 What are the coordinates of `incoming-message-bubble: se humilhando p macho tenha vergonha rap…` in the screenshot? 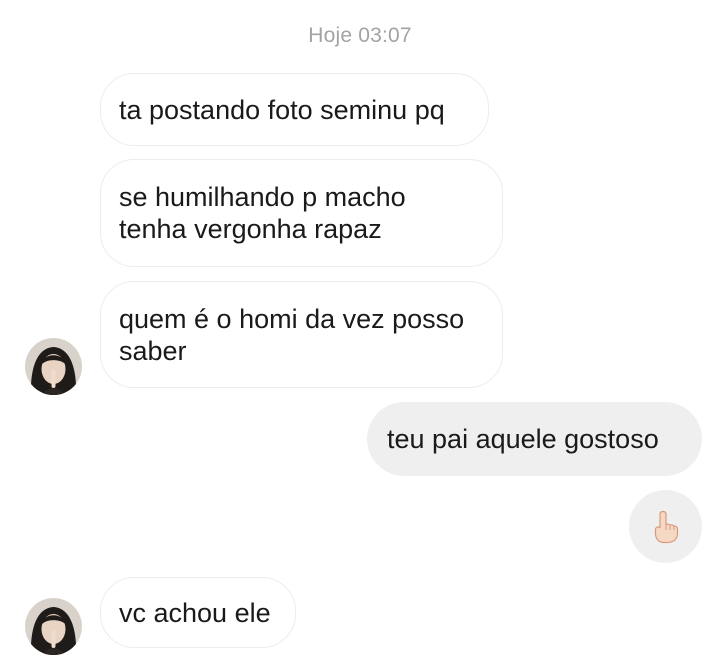 It's located at (301, 213).